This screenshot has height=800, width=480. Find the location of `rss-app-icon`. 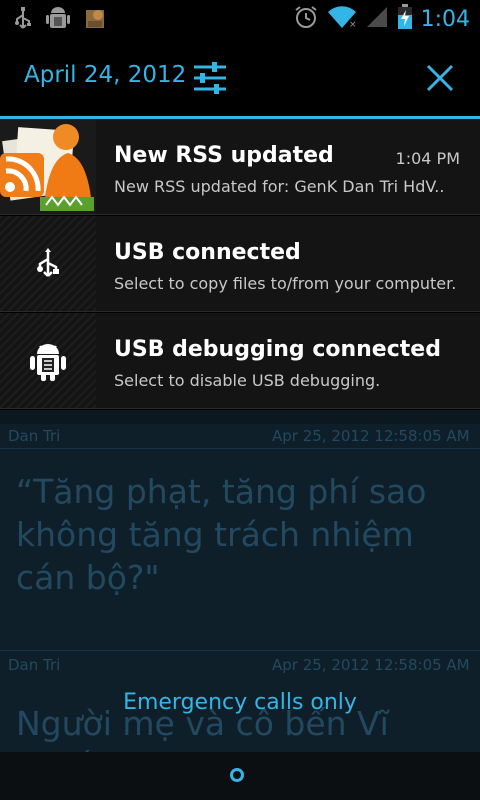

rss-app-icon is located at coordinates (96, 21).